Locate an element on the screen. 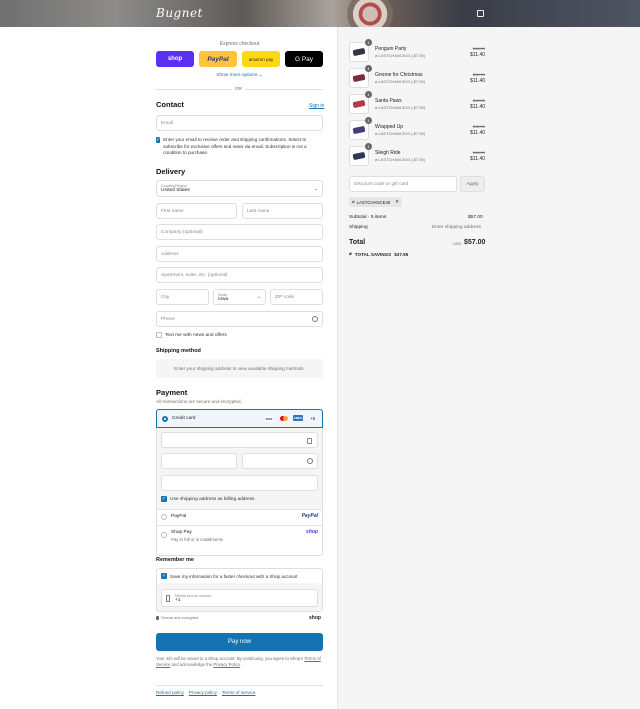  phone-placeholder: Phone is located at coordinates (168, 319).